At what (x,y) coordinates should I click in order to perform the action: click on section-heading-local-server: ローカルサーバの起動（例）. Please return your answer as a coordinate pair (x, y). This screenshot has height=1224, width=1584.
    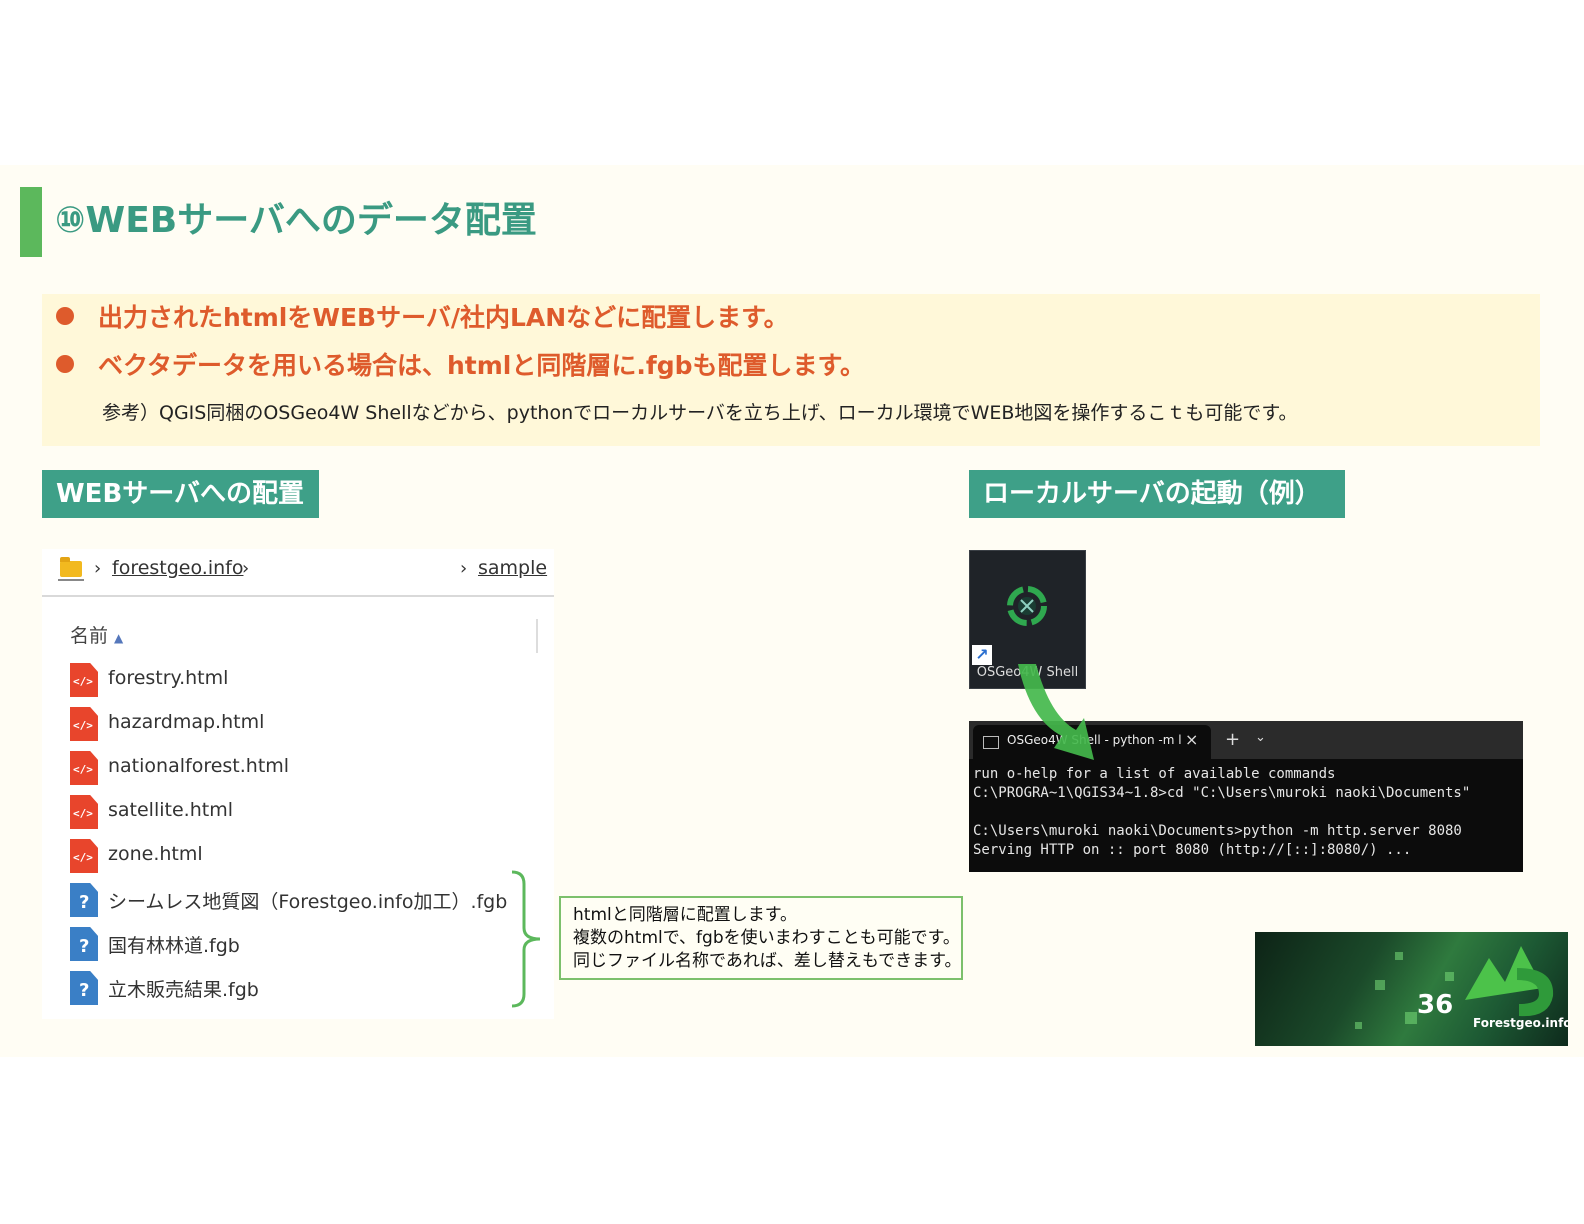
    Looking at the image, I should click on (1157, 494).